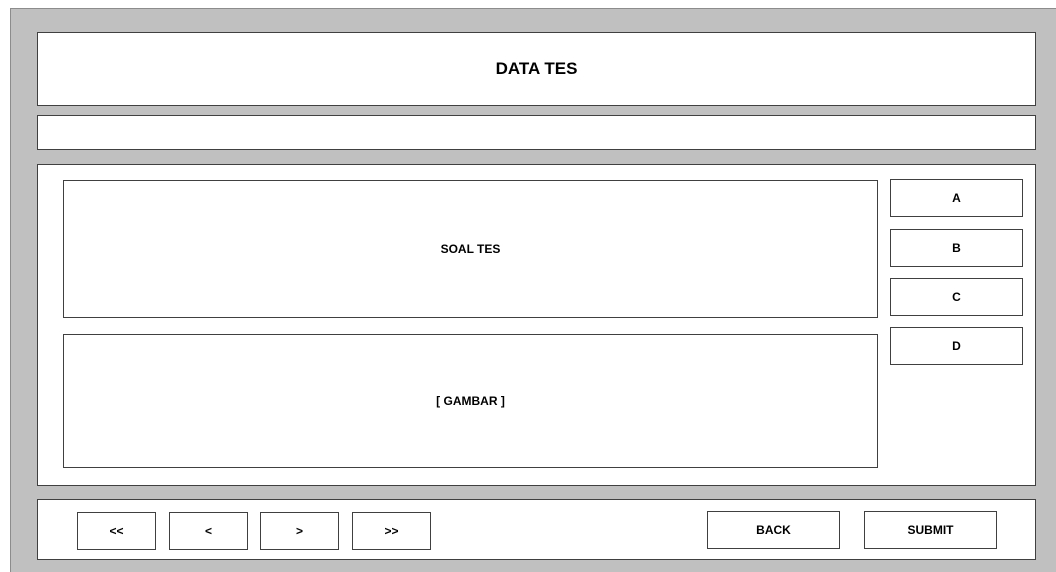  I want to click on header-panel: DATA TES, so click(536, 69).